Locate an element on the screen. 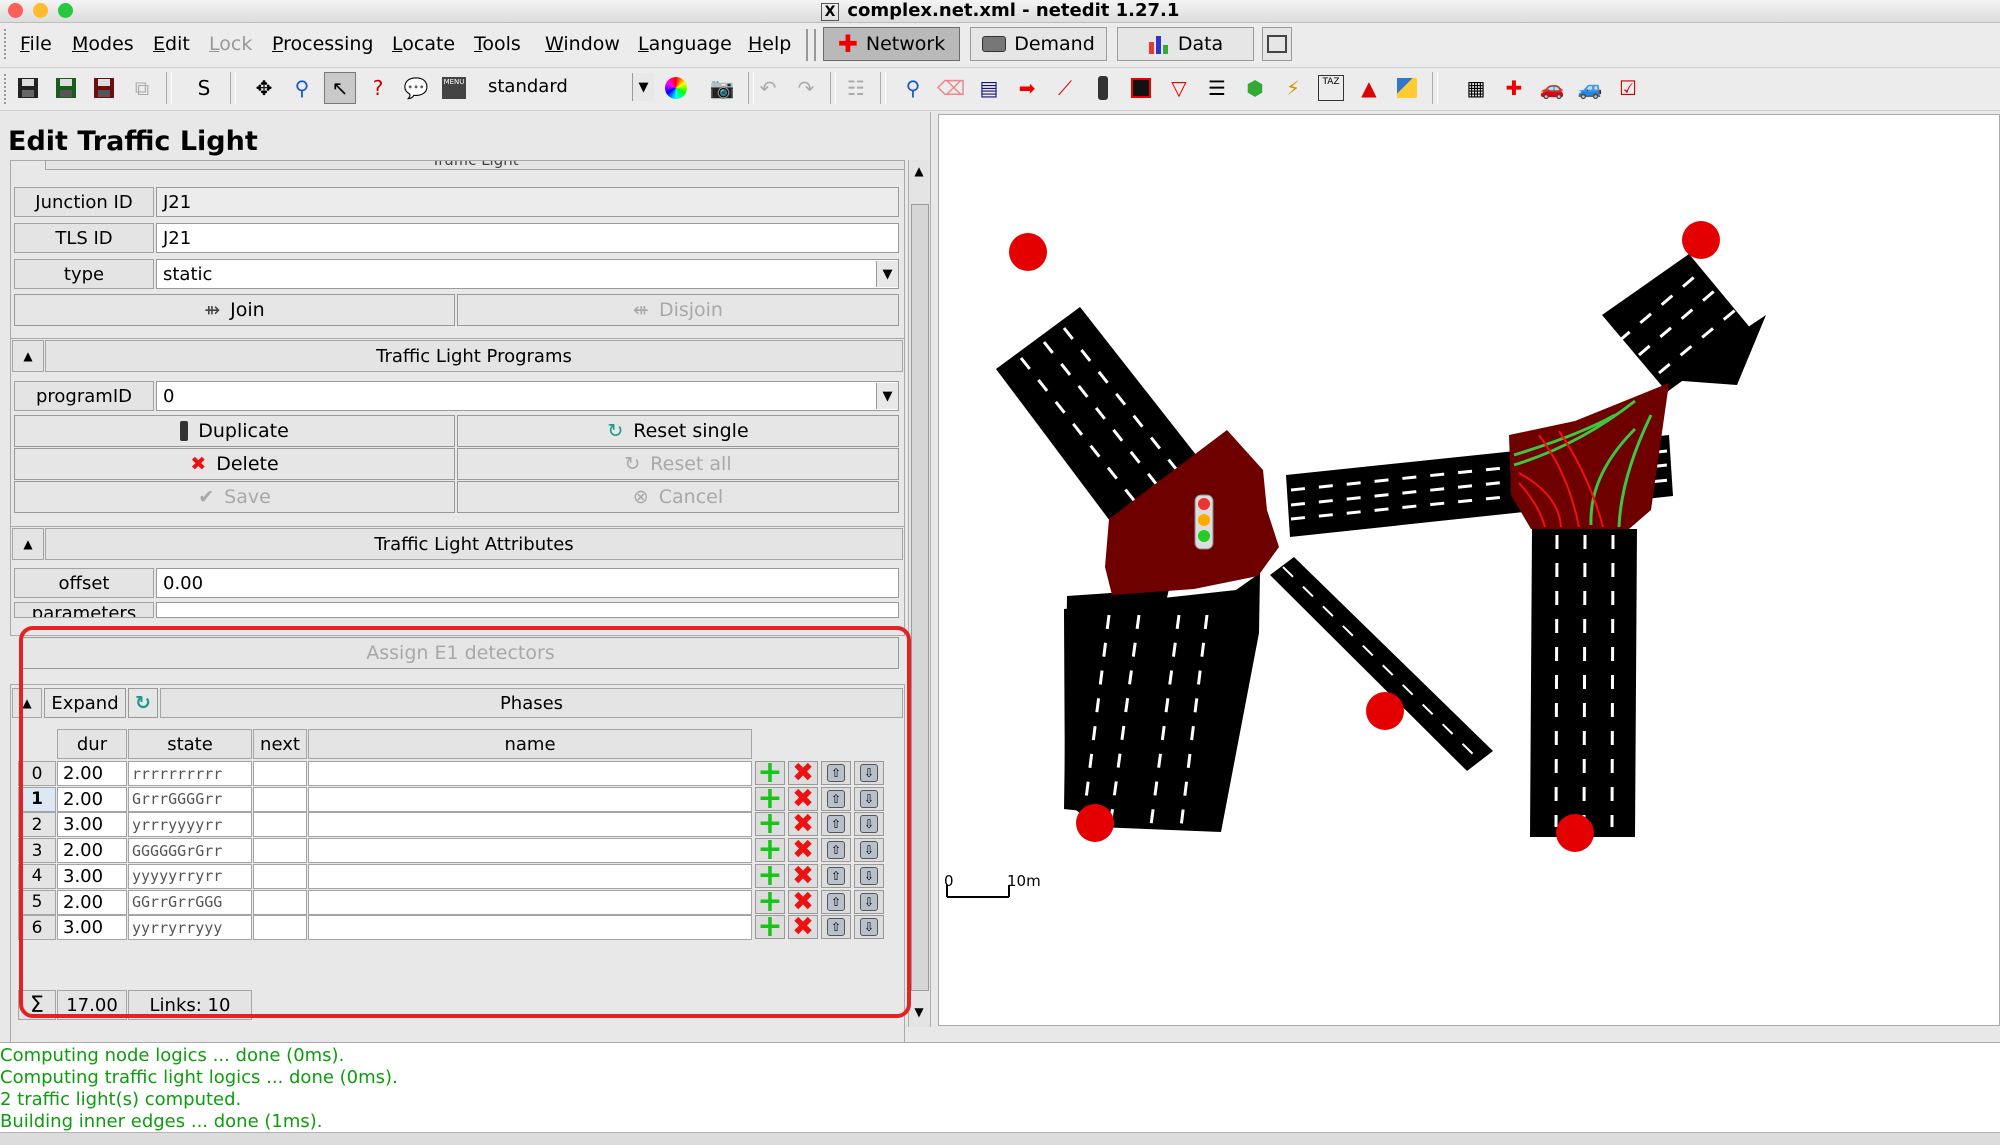 The width and height of the screenshot is (2000, 1145). menu-modes: Modes is located at coordinates (103, 44).